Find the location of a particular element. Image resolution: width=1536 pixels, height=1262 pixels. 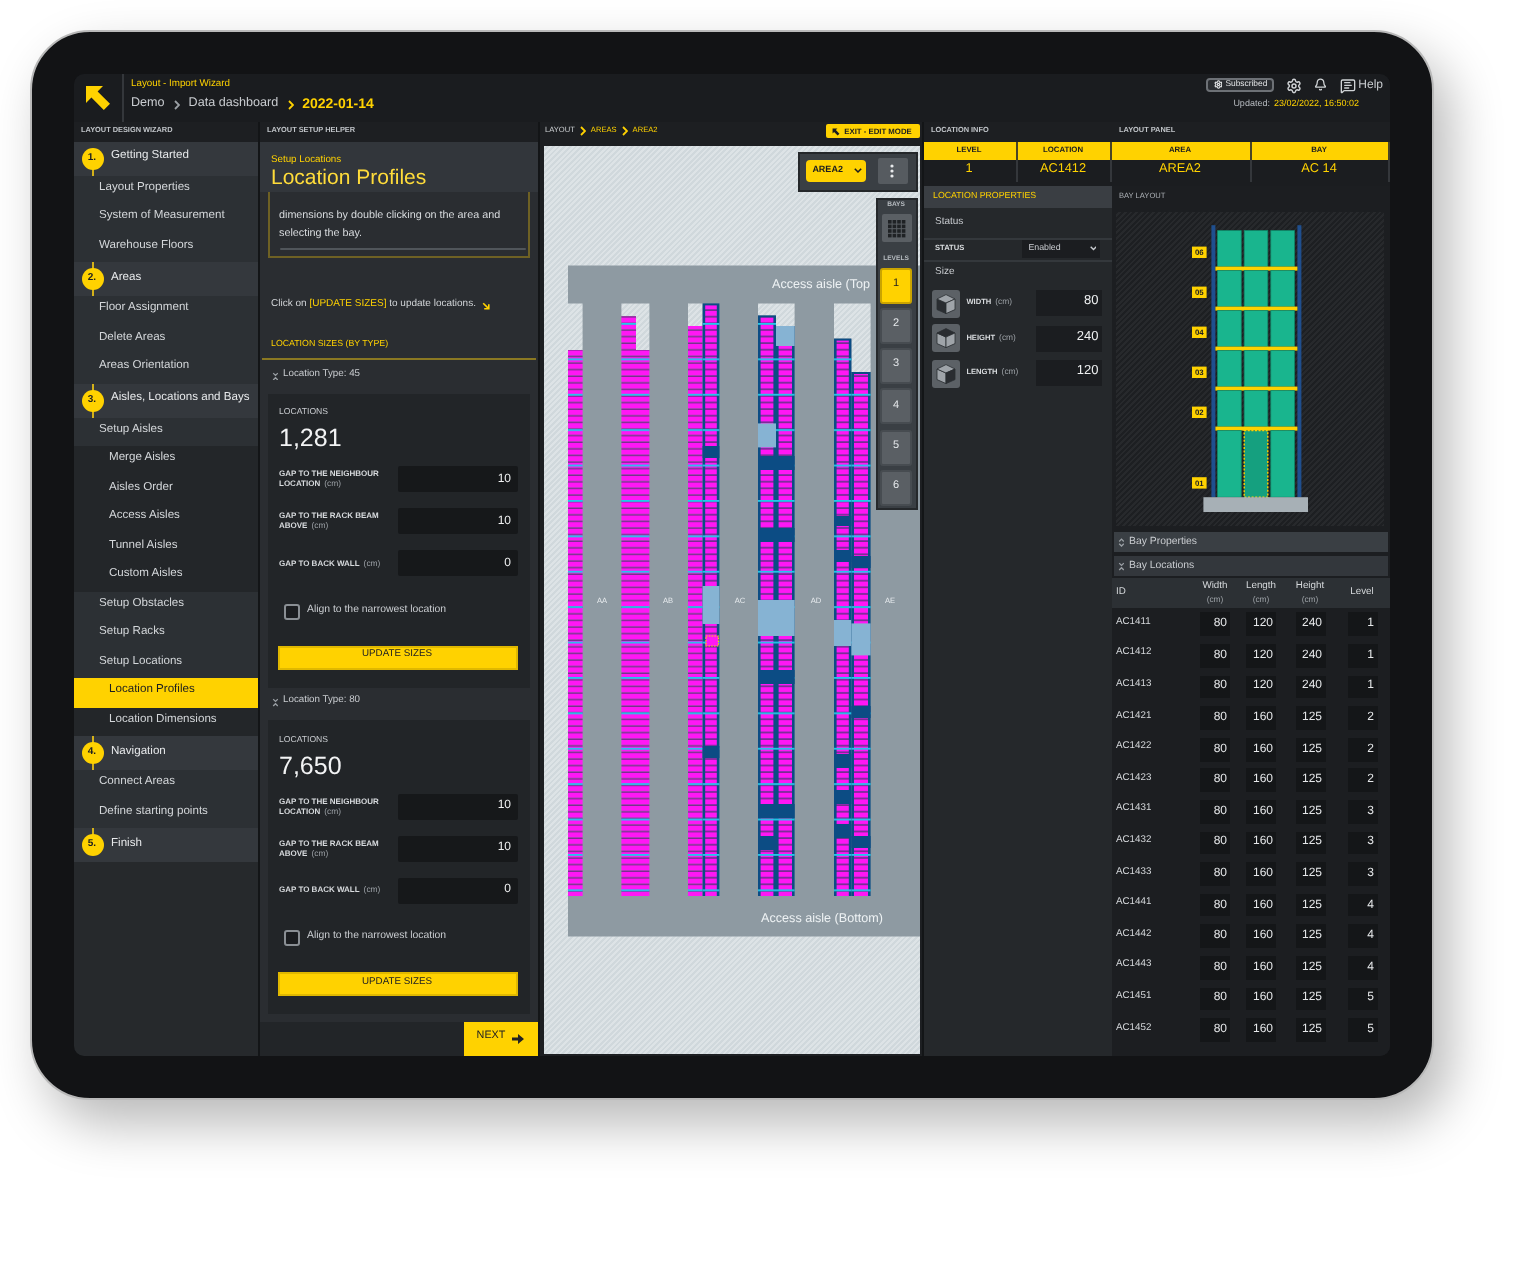

selected-location-marker is located at coordinates (711, 640).